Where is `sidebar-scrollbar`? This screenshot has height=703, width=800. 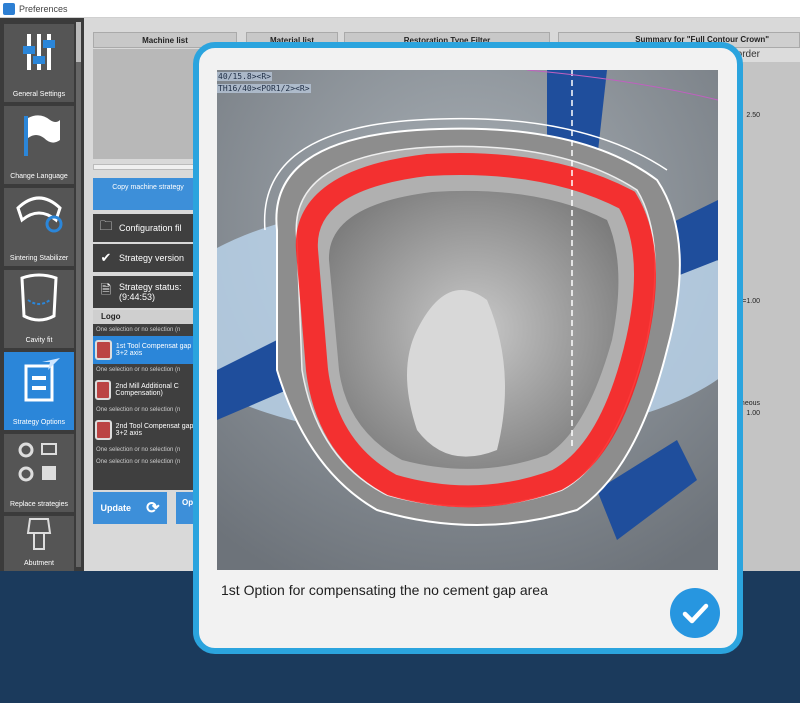 sidebar-scrollbar is located at coordinates (78, 294).